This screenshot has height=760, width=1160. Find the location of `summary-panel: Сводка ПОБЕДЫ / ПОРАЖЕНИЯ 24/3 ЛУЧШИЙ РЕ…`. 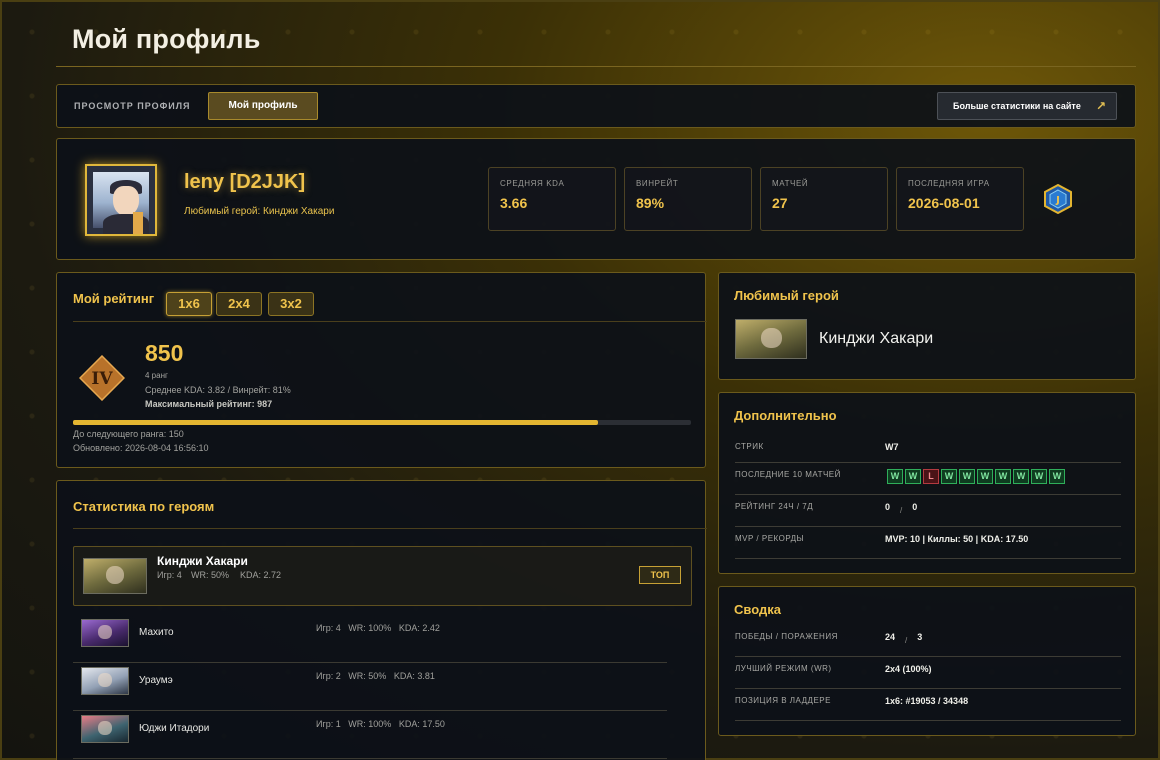

summary-panel: Сводка ПОБЕДЫ / ПОРАЖЕНИЯ 24/3 ЛУЧШИЙ РЕ… is located at coordinates (927, 661).